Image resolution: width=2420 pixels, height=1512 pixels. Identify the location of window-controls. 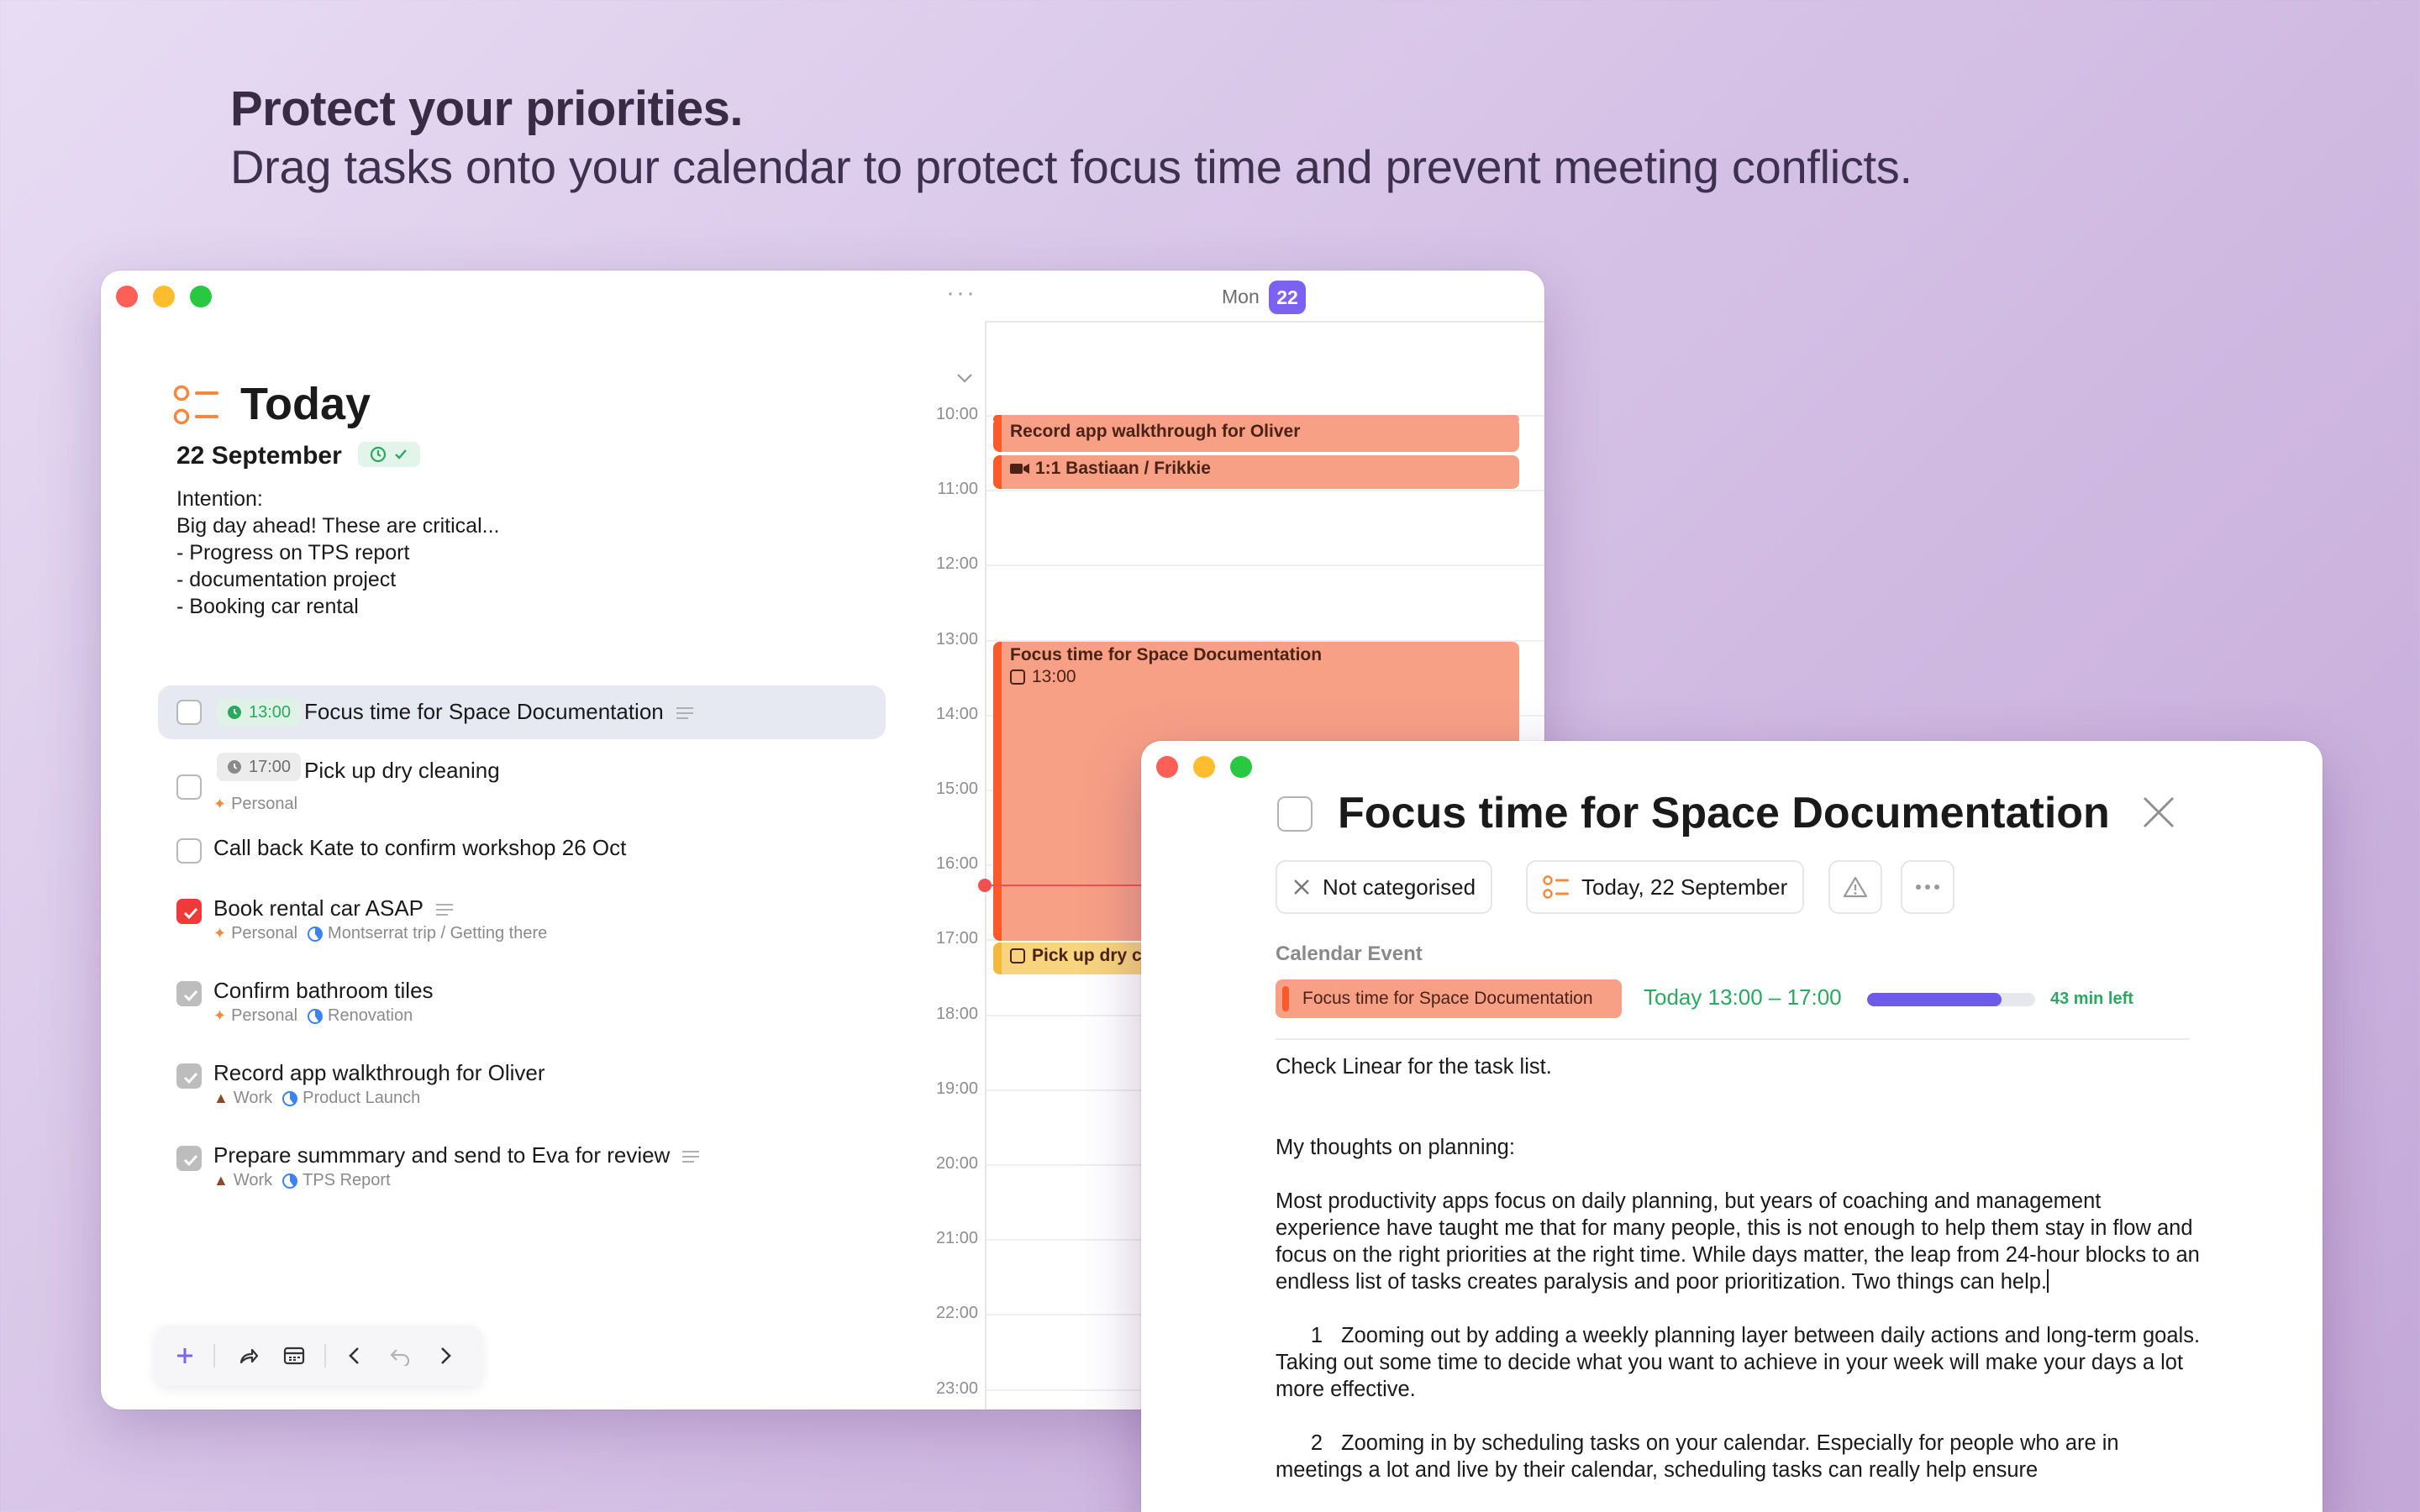
(1204, 767).